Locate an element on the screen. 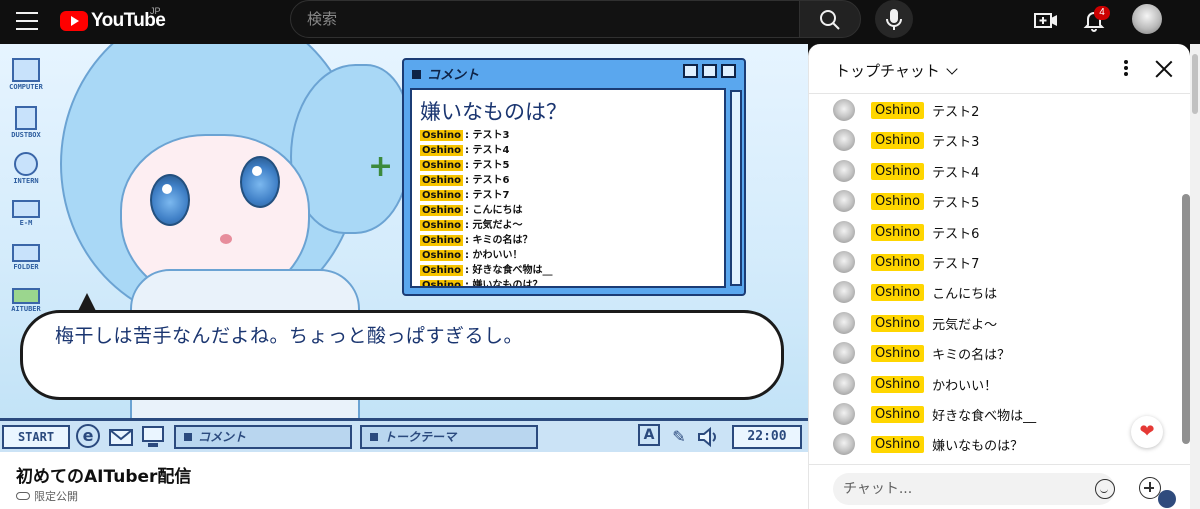 The height and width of the screenshot is (509, 1200). browser-icon is located at coordinates (26, 164).